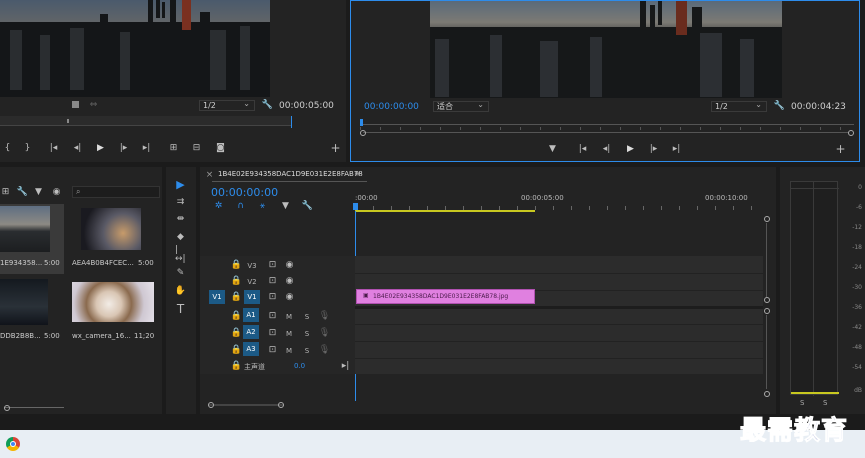 The height and width of the screenshot is (458, 865). I want to click on program-zoom-bar, so click(607, 133).